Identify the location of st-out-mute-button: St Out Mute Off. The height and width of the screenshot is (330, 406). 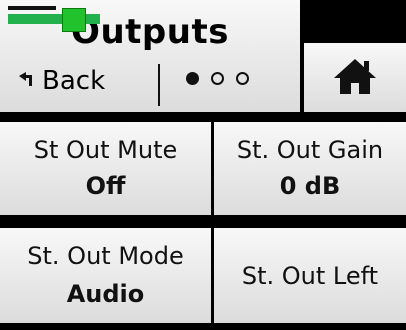
(105, 168).